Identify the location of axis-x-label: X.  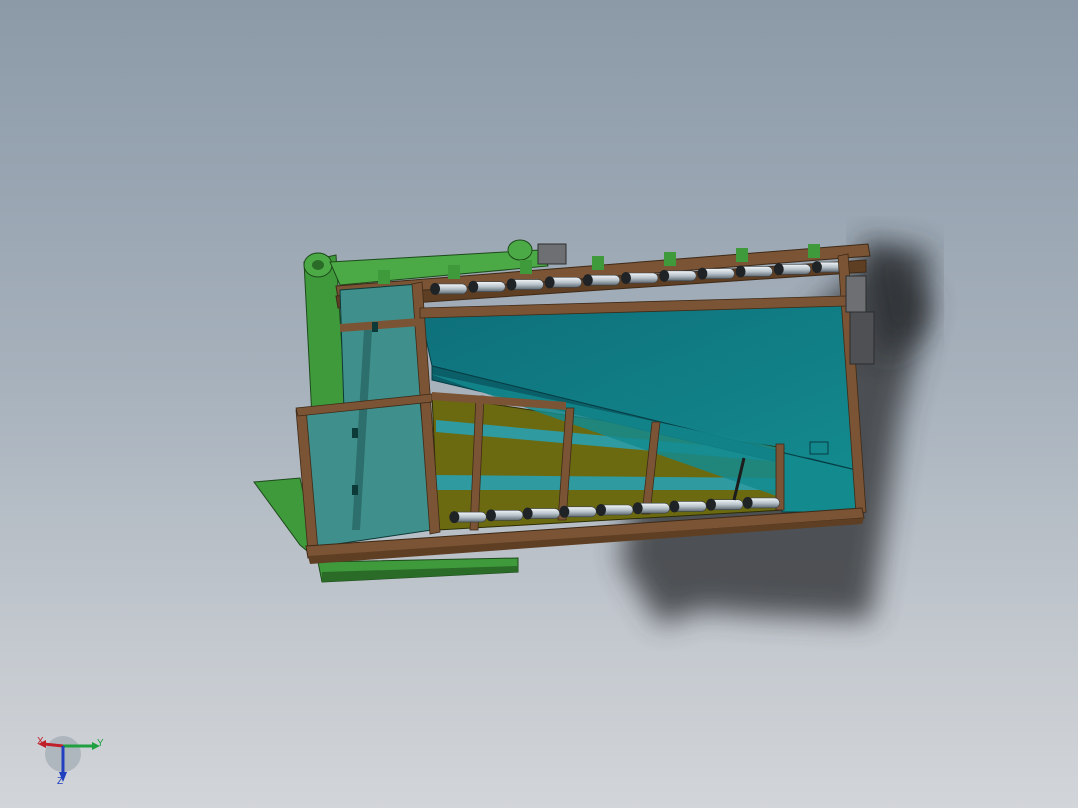
(40, 741).